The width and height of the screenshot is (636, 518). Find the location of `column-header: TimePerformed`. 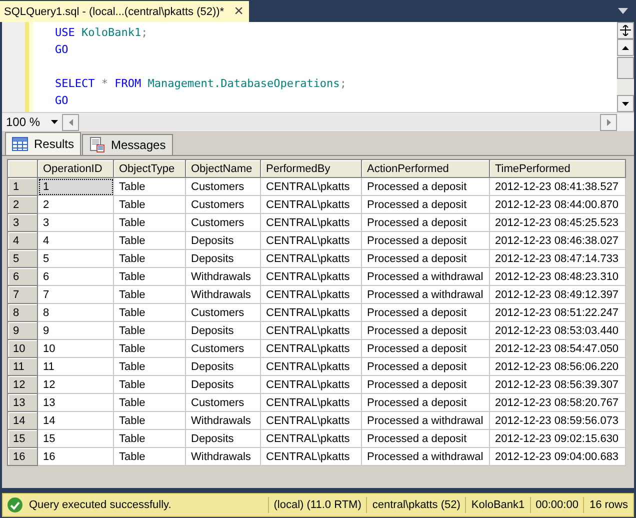

column-header: TimePerformed is located at coordinates (558, 169).